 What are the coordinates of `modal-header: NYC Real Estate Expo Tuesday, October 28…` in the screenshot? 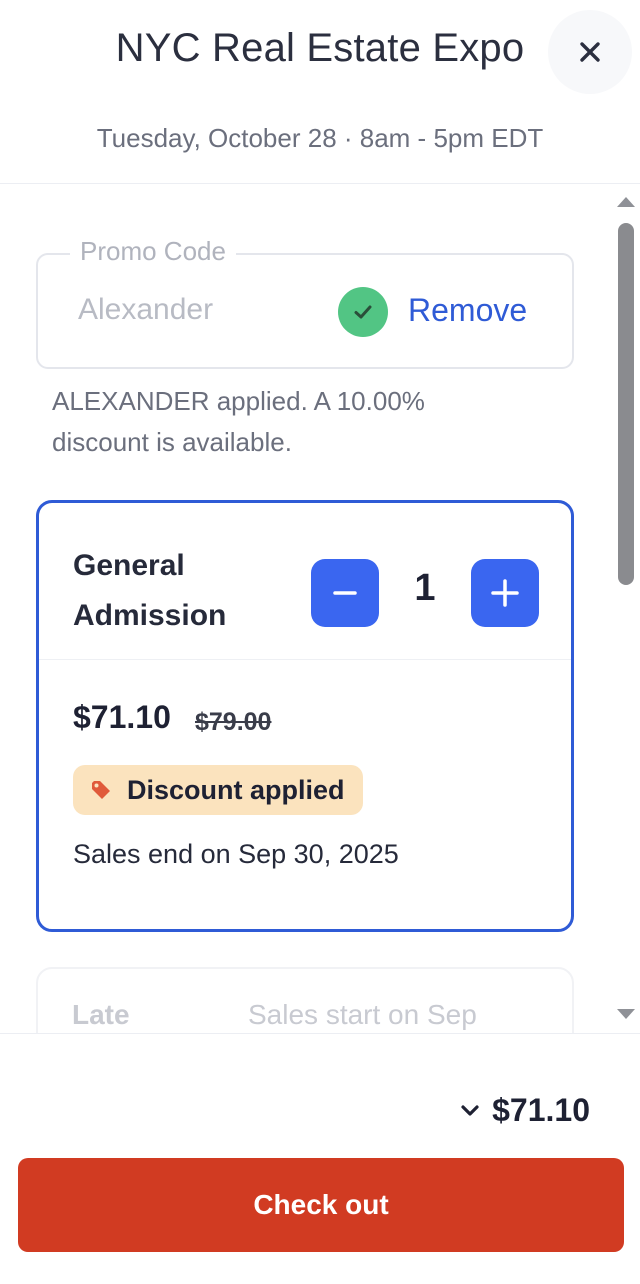 It's located at (320, 92).